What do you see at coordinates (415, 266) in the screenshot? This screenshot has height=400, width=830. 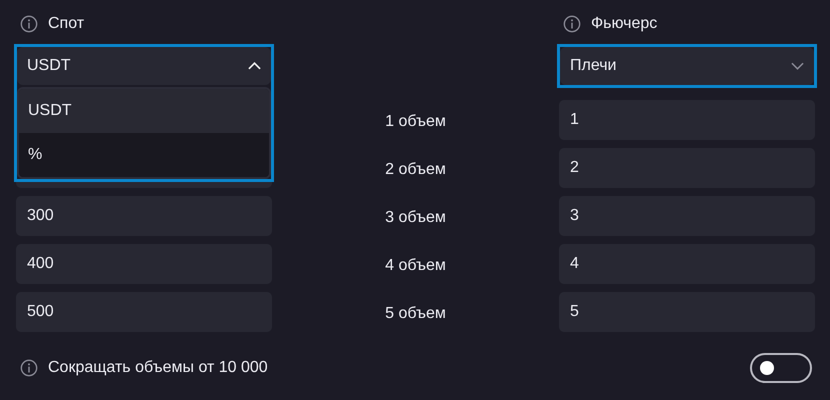 I see `row-label: 4 объем` at bounding box center [415, 266].